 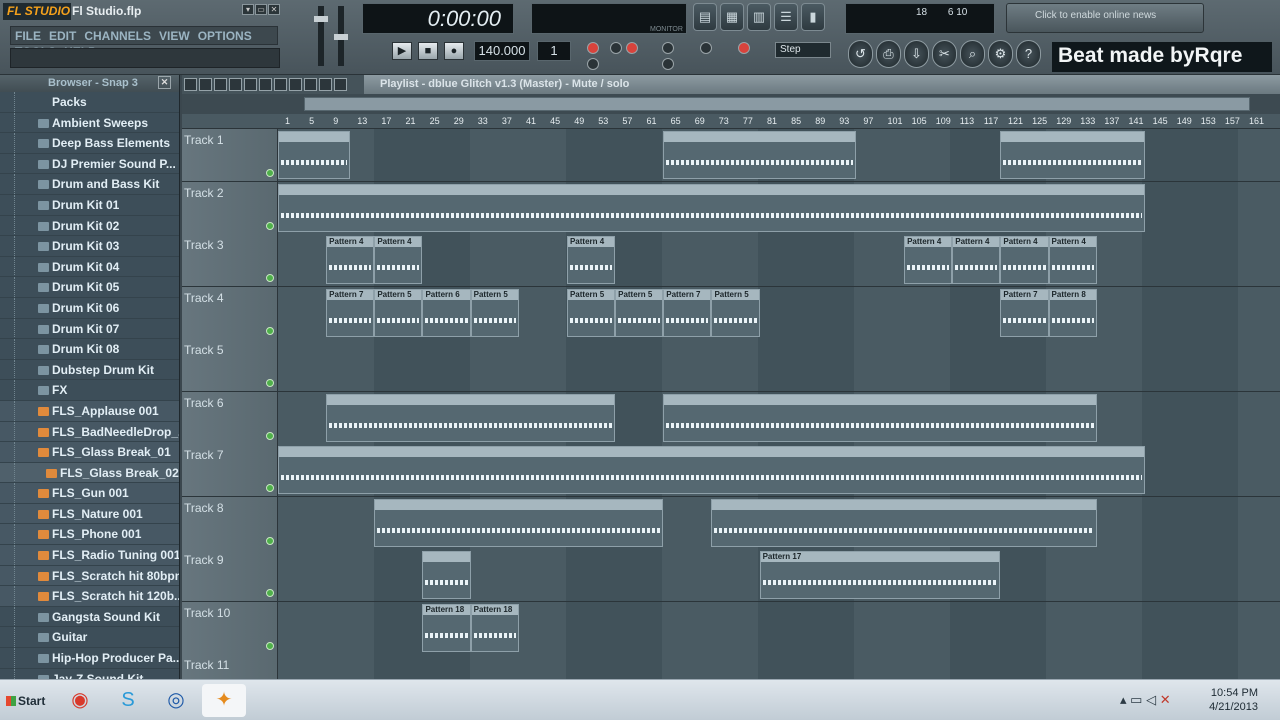 What do you see at coordinates (706, 48) in the screenshot?
I see `wait-input-toggle` at bounding box center [706, 48].